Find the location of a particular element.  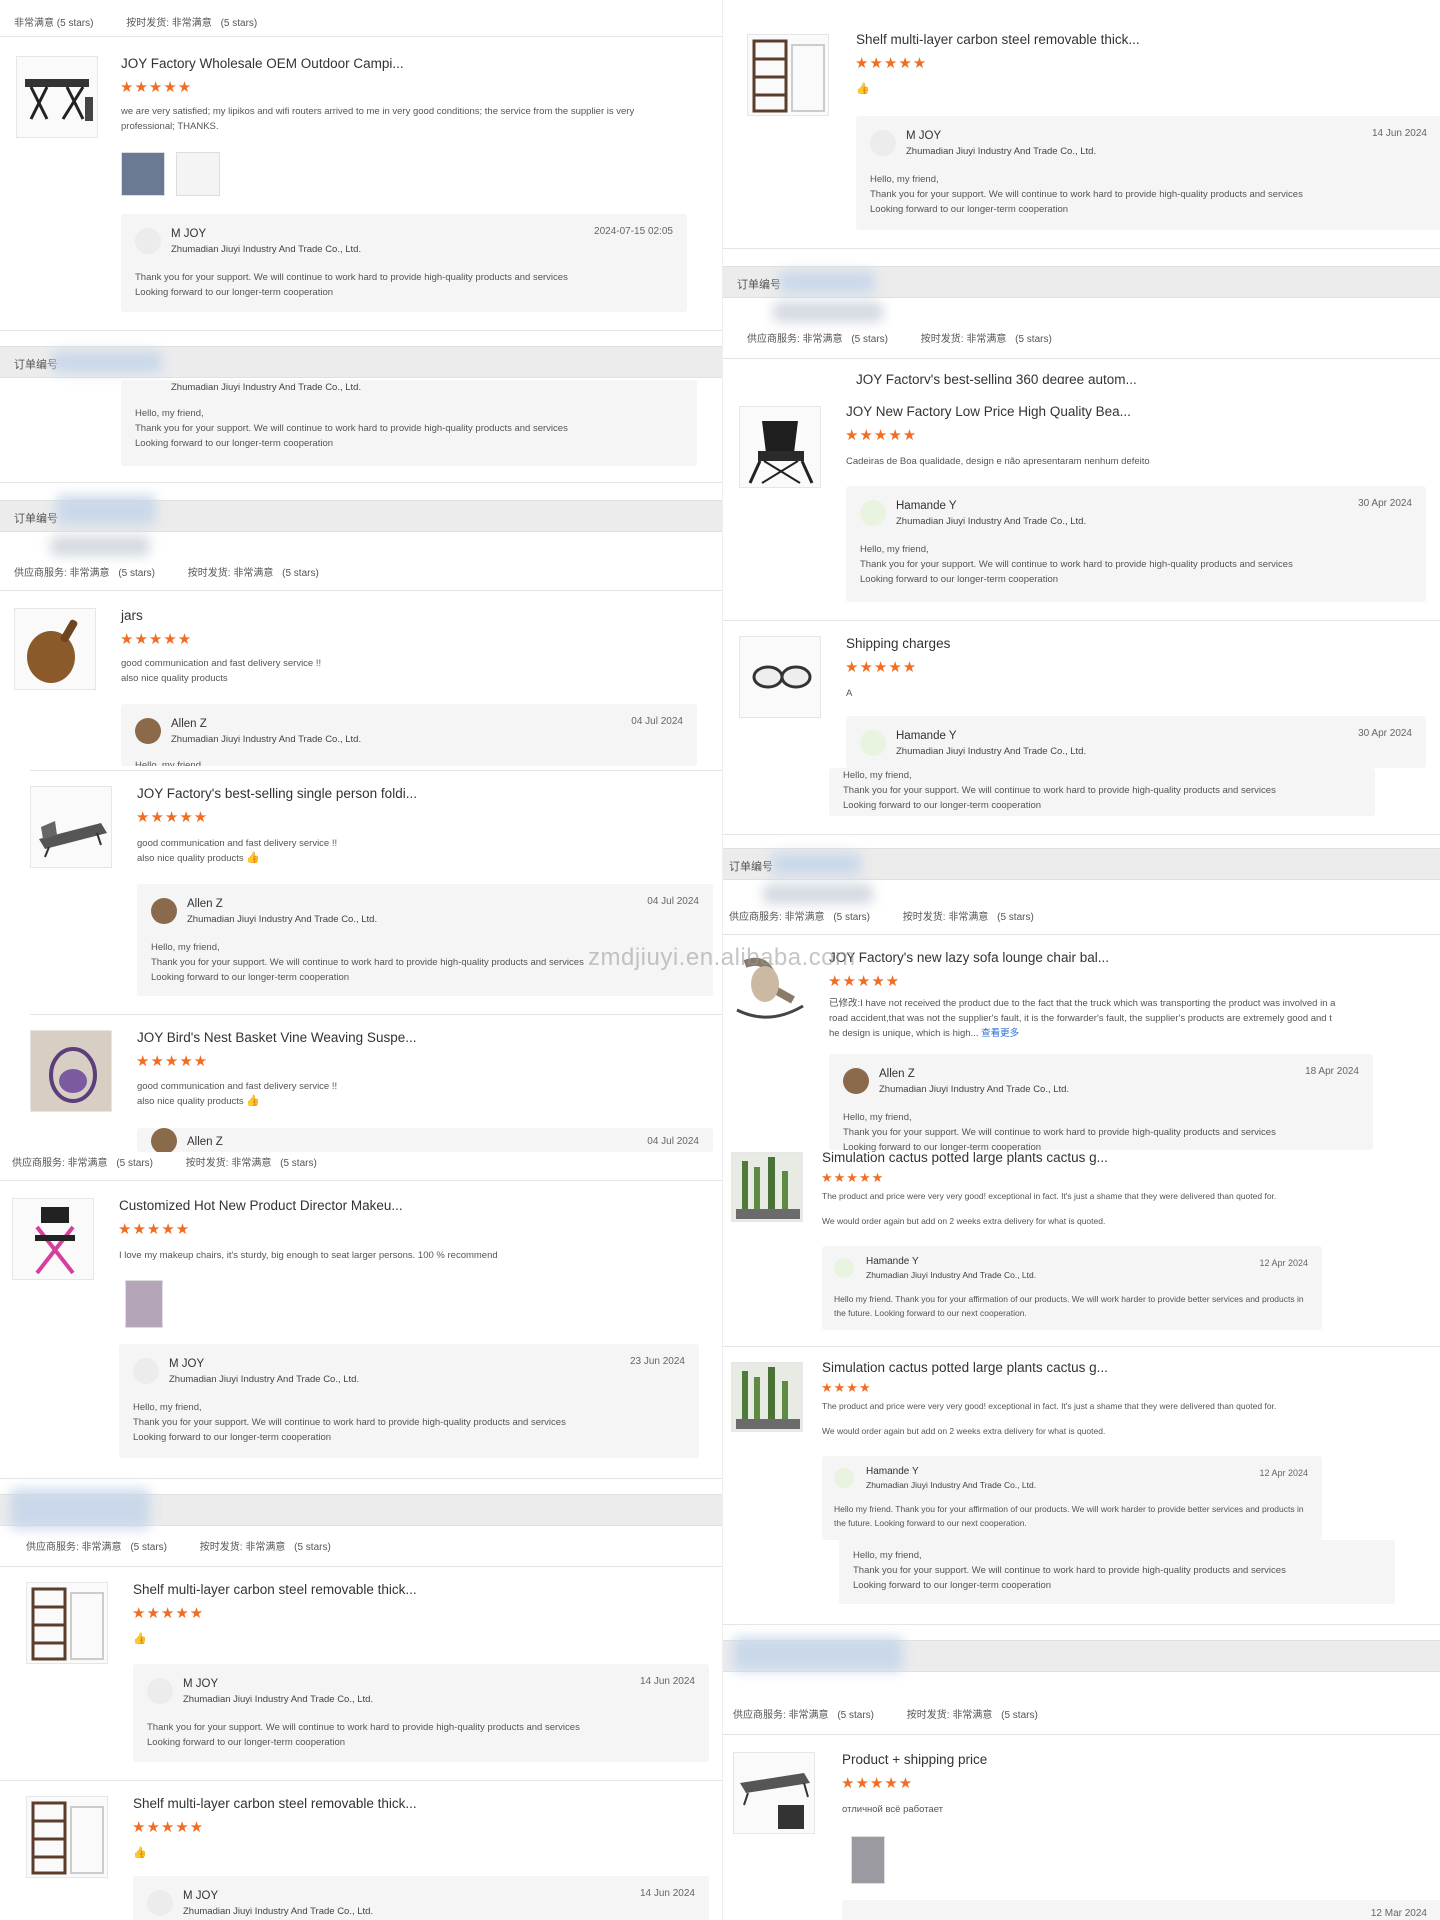

reply-text: Hello, my friend is located at coordinates (168, 763).